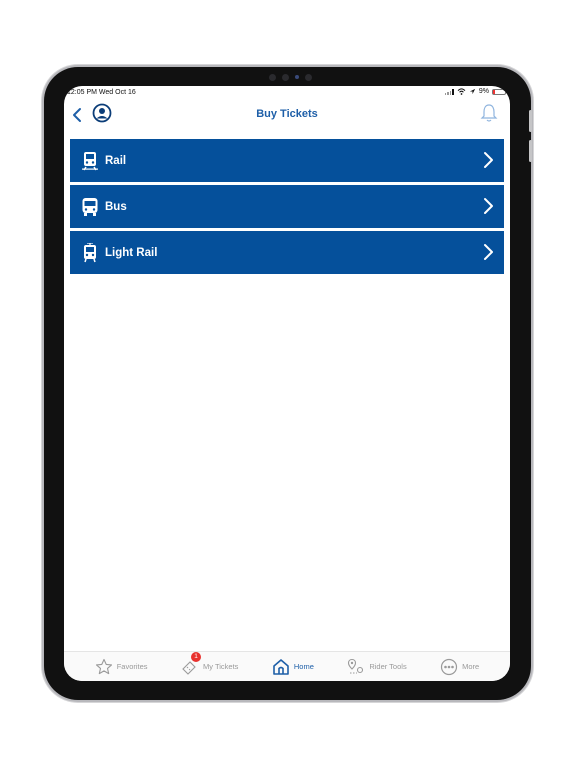  I want to click on wifi-icon, so click(461, 91).